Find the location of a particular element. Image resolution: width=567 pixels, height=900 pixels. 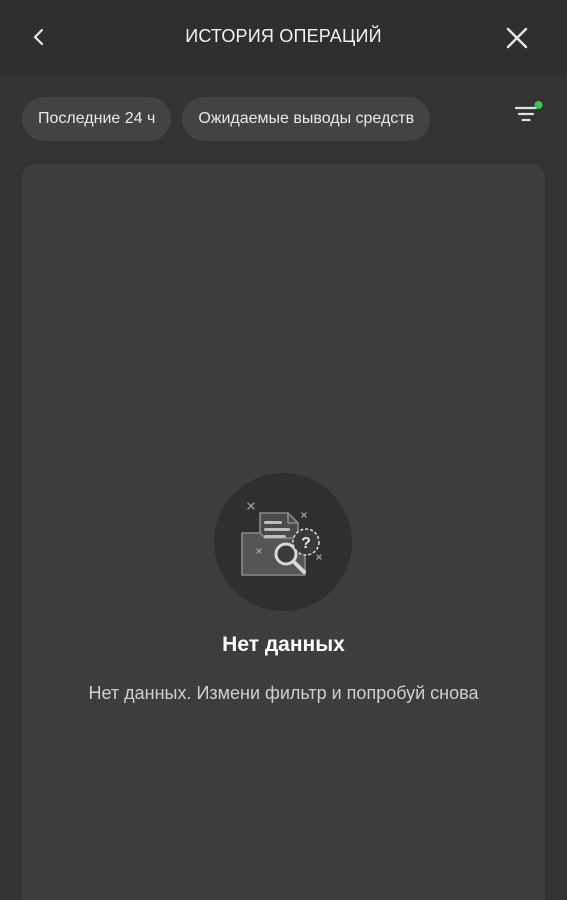

page-title: ИСТОРИЯ ОПЕРАЦИЙ is located at coordinates (283, 36).